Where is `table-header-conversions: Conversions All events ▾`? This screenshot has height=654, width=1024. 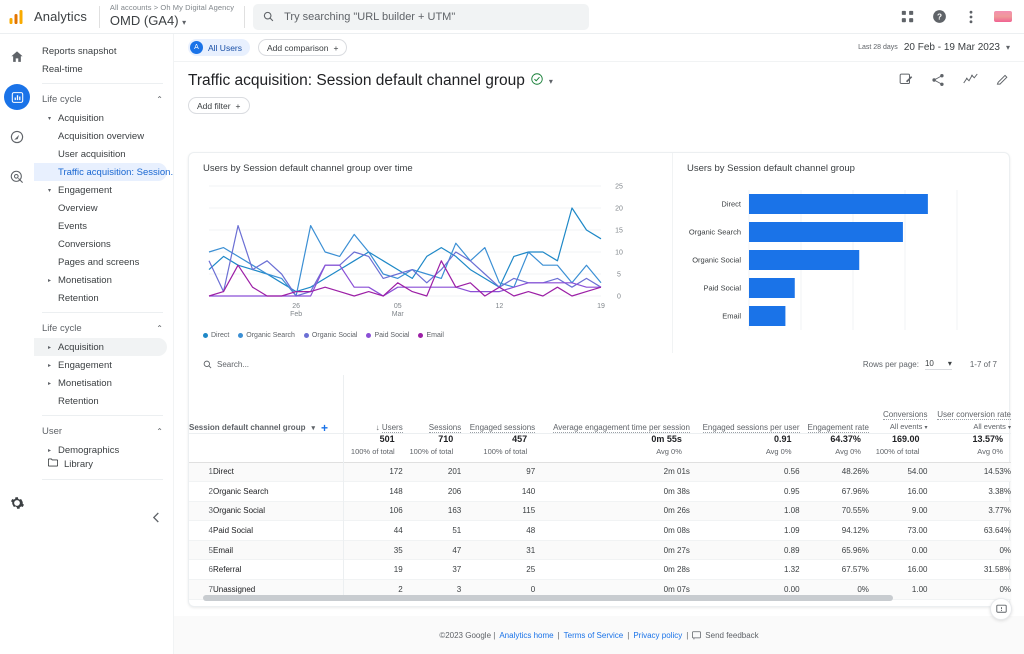
table-header-conversions: Conversions All events ▾ is located at coordinates (898, 404).